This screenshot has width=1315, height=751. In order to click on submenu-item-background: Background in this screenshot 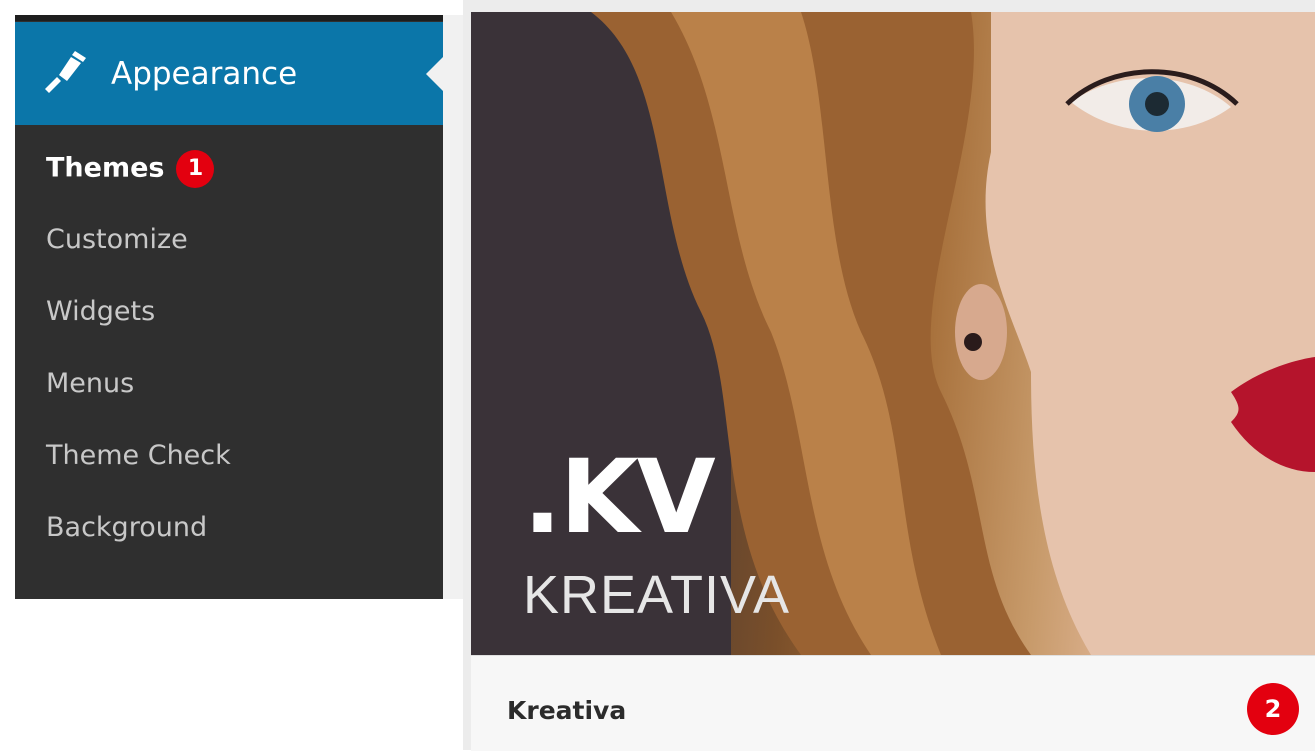, I will do `click(138, 546)`.